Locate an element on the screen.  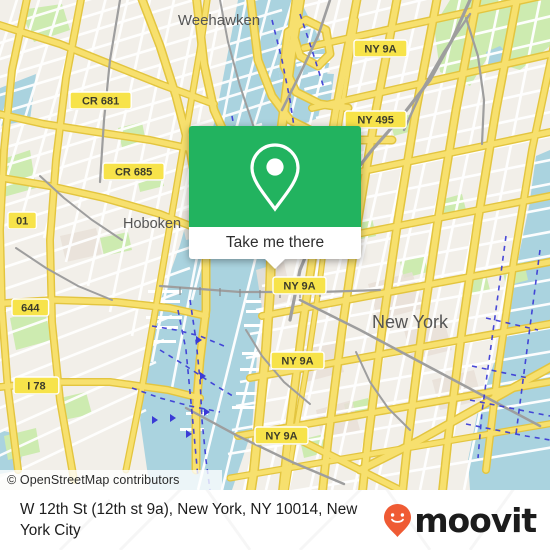
osm-attribution: © OpenStreetMap contributors is located at coordinates (111, 480).